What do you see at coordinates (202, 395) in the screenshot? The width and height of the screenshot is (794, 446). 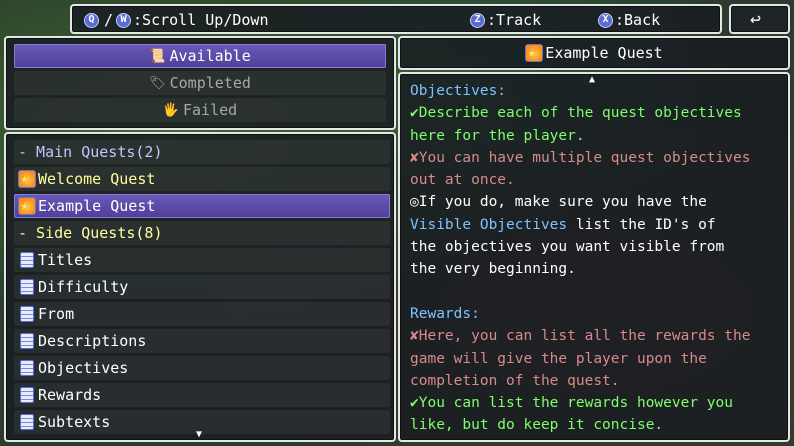 I see `quest-item: Rewards` at bounding box center [202, 395].